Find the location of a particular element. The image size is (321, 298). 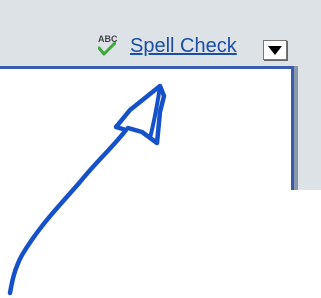

triangle-down-icon is located at coordinates (275, 50).